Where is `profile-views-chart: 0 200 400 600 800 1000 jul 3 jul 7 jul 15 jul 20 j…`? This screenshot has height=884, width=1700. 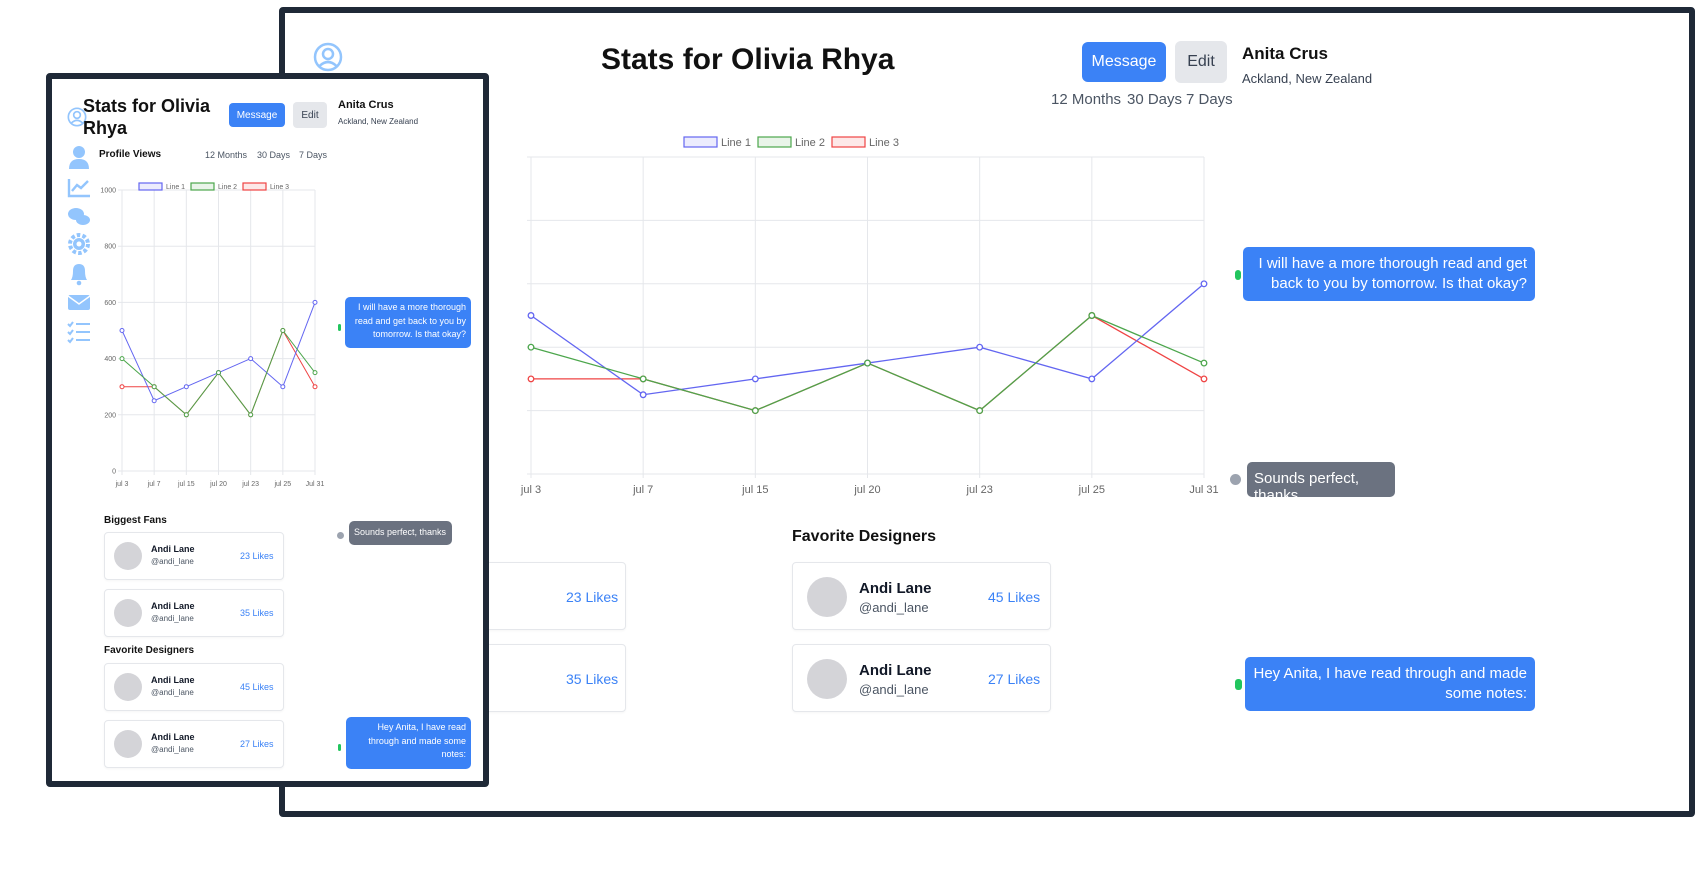 profile-views-chart: 0 200 400 600 800 1000 jul 3 jul 7 jul 15 jul 20 j… is located at coordinates (212, 335).